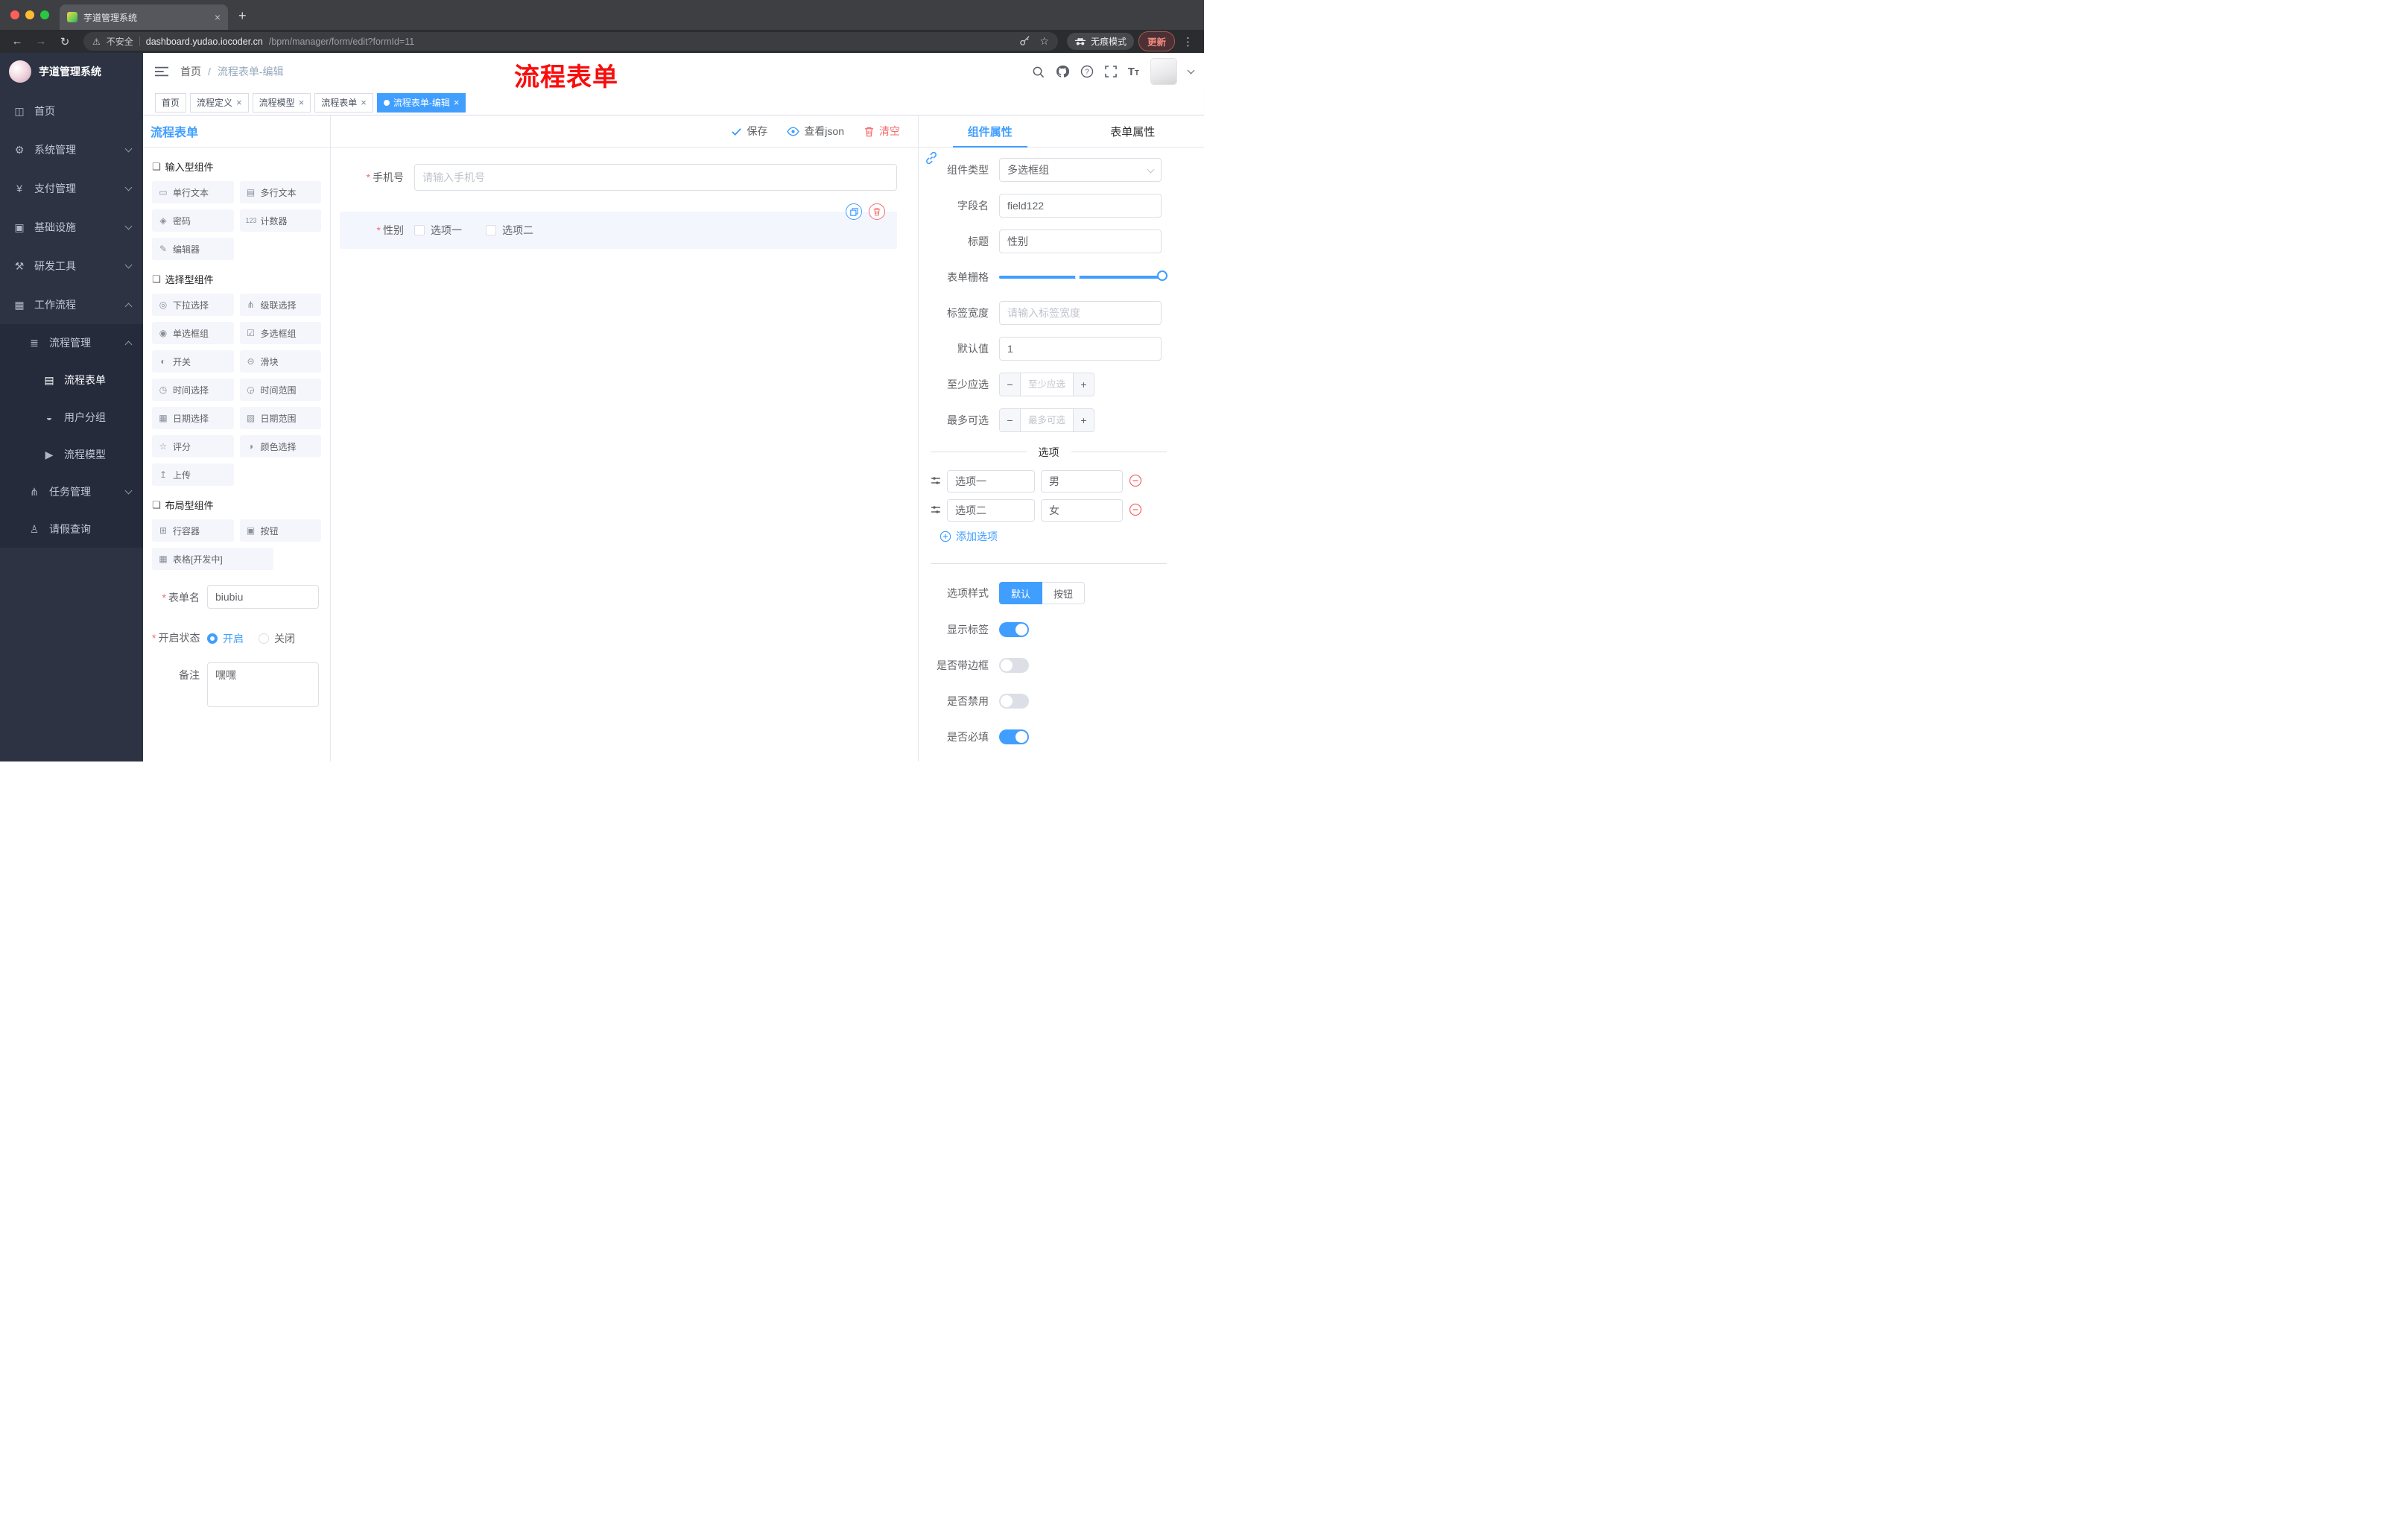 The image size is (2408, 1523). Describe the element at coordinates (1191, 70) in the screenshot. I see `avatar-dropdown-icon` at that location.